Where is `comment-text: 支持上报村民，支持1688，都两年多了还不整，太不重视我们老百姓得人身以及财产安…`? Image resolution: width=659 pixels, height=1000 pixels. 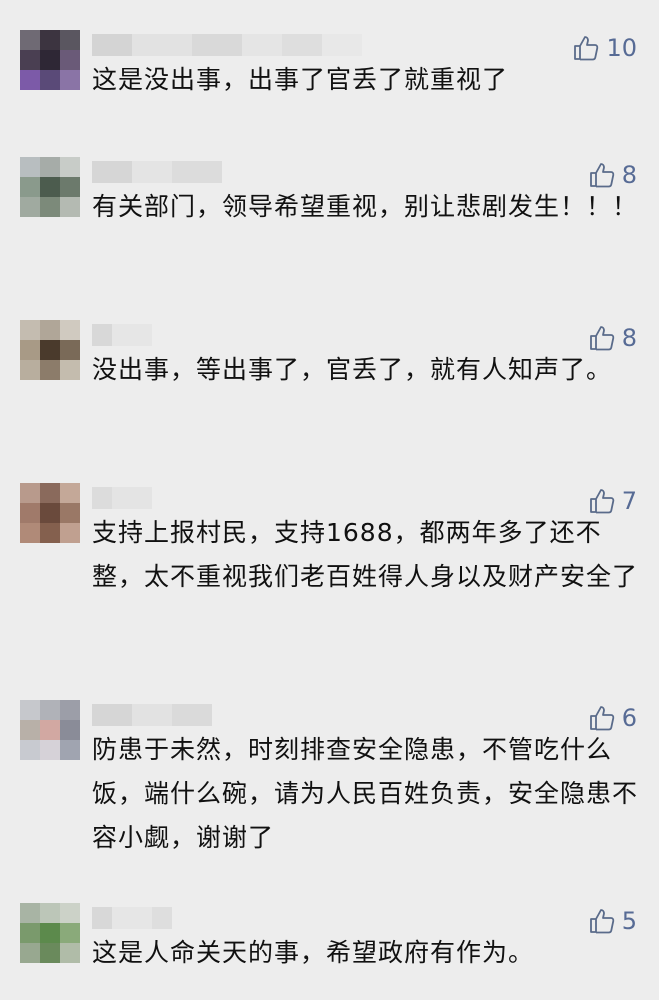 comment-text: 支持上报村民，支持1688，都两年多了还不整，太不重视我们老百姓得人身以及财产安… is located at coordinates (365, 554).